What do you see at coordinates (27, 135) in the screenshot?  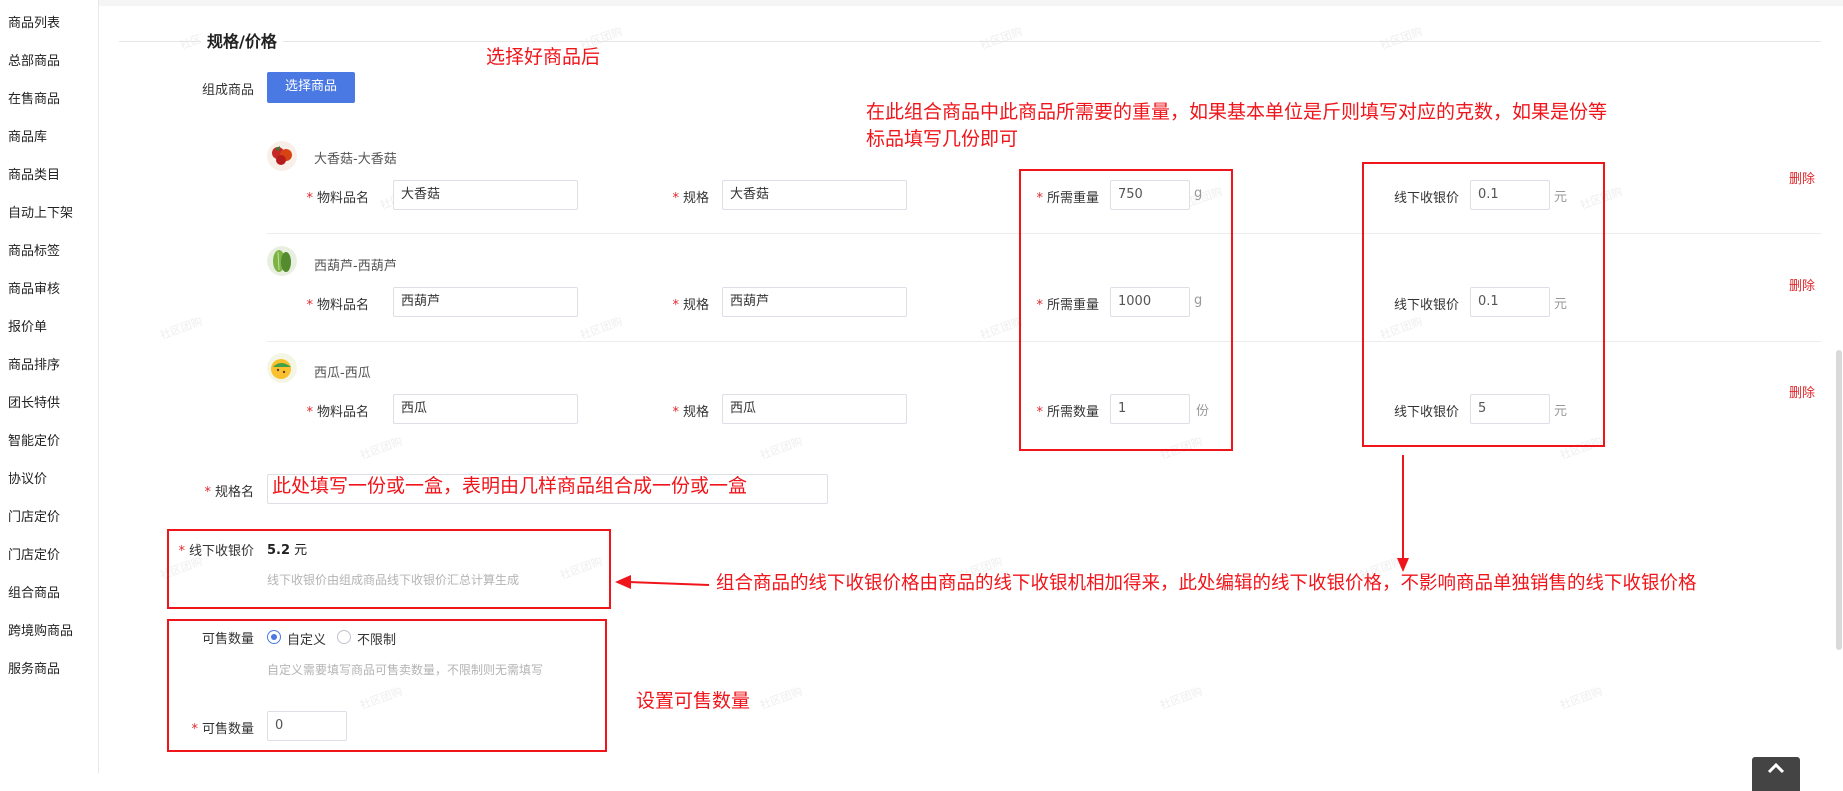 I see `sidebar-item-product-library: 商品库` at bounding box center [27, 135].